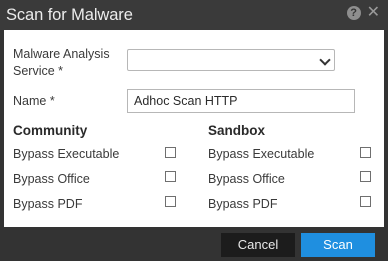 The image size is (388, 261). Describe the element at coordinates (170, 201) in the screenshot. I see `community-bypass-pdf-checkbox` at that location.